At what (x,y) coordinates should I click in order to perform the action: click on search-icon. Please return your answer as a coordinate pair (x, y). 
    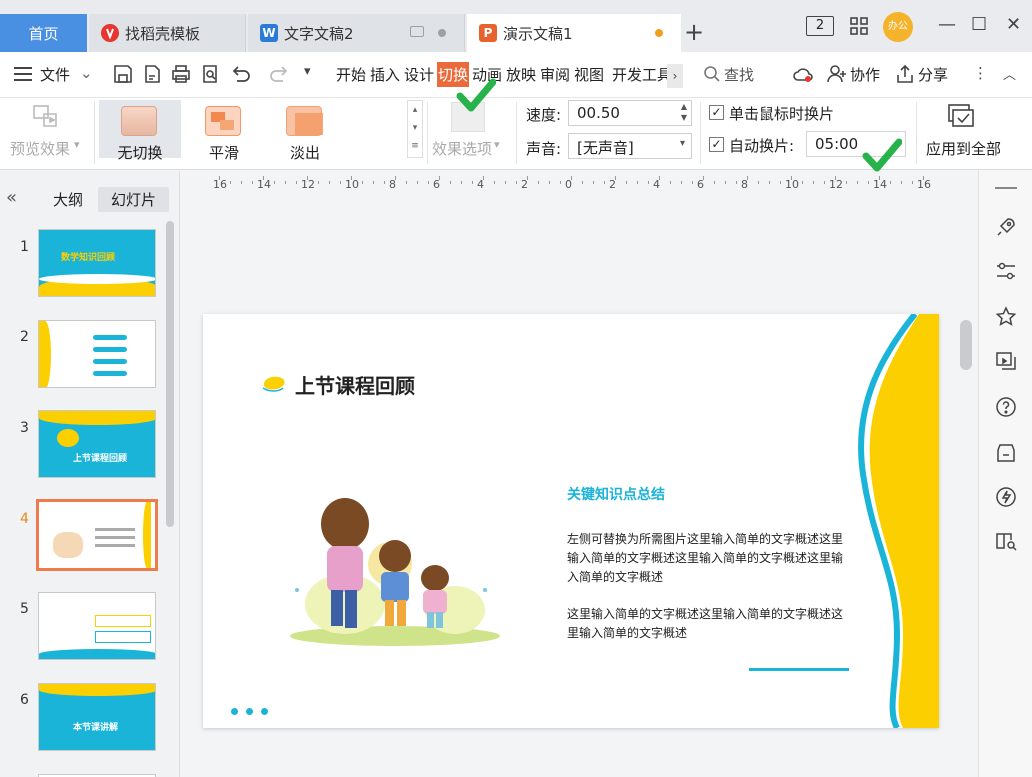
    Looking at the image, I should click on (714, 76).